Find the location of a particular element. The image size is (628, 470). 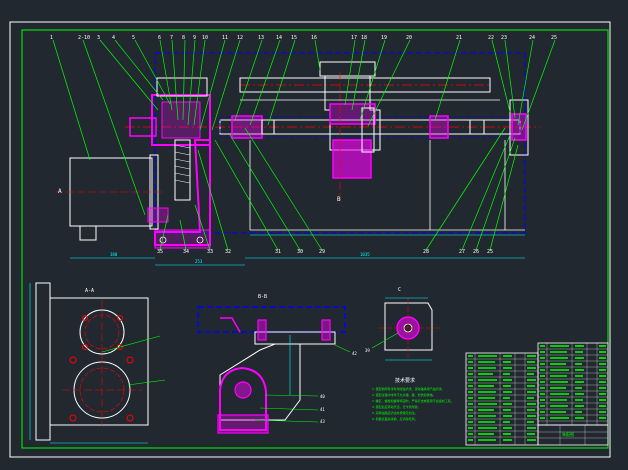

callout-label: 41 is located at coordinates (322, 409).